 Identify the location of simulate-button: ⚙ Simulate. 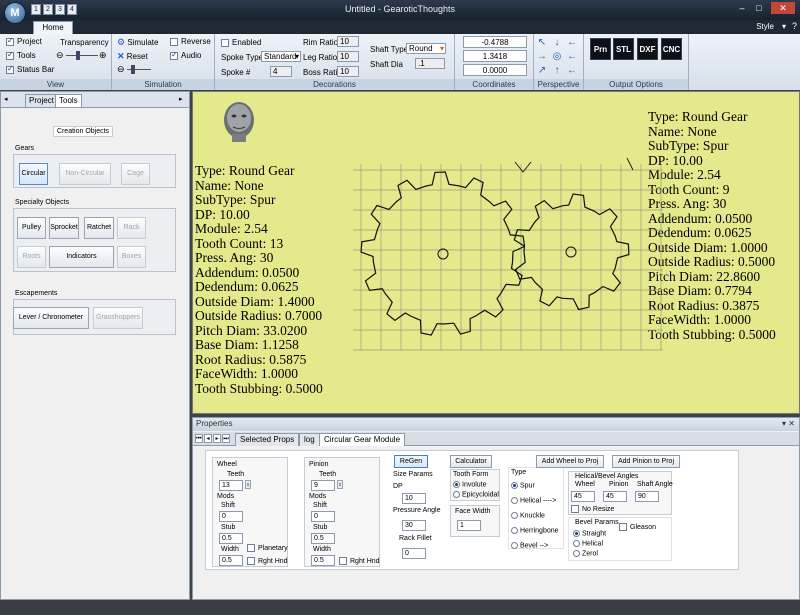
(137, 42).